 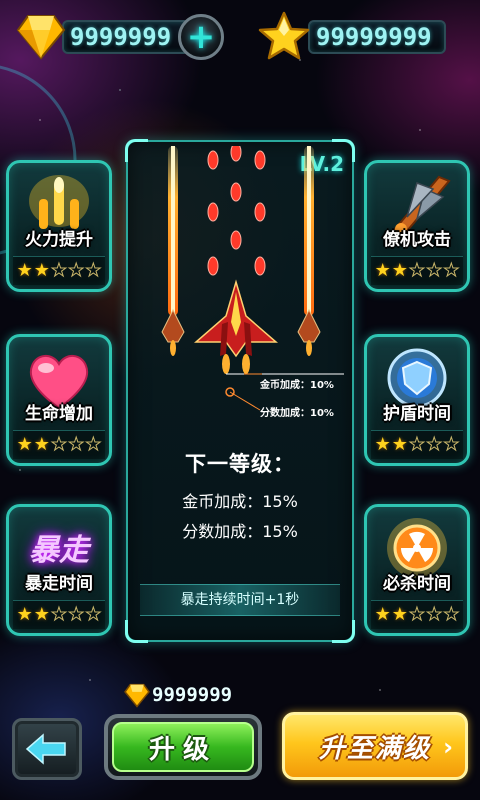 I want to click on card-wingman: 僚机攻击 ★ ★ ★ ★ ★, so click(x=417, y=226).